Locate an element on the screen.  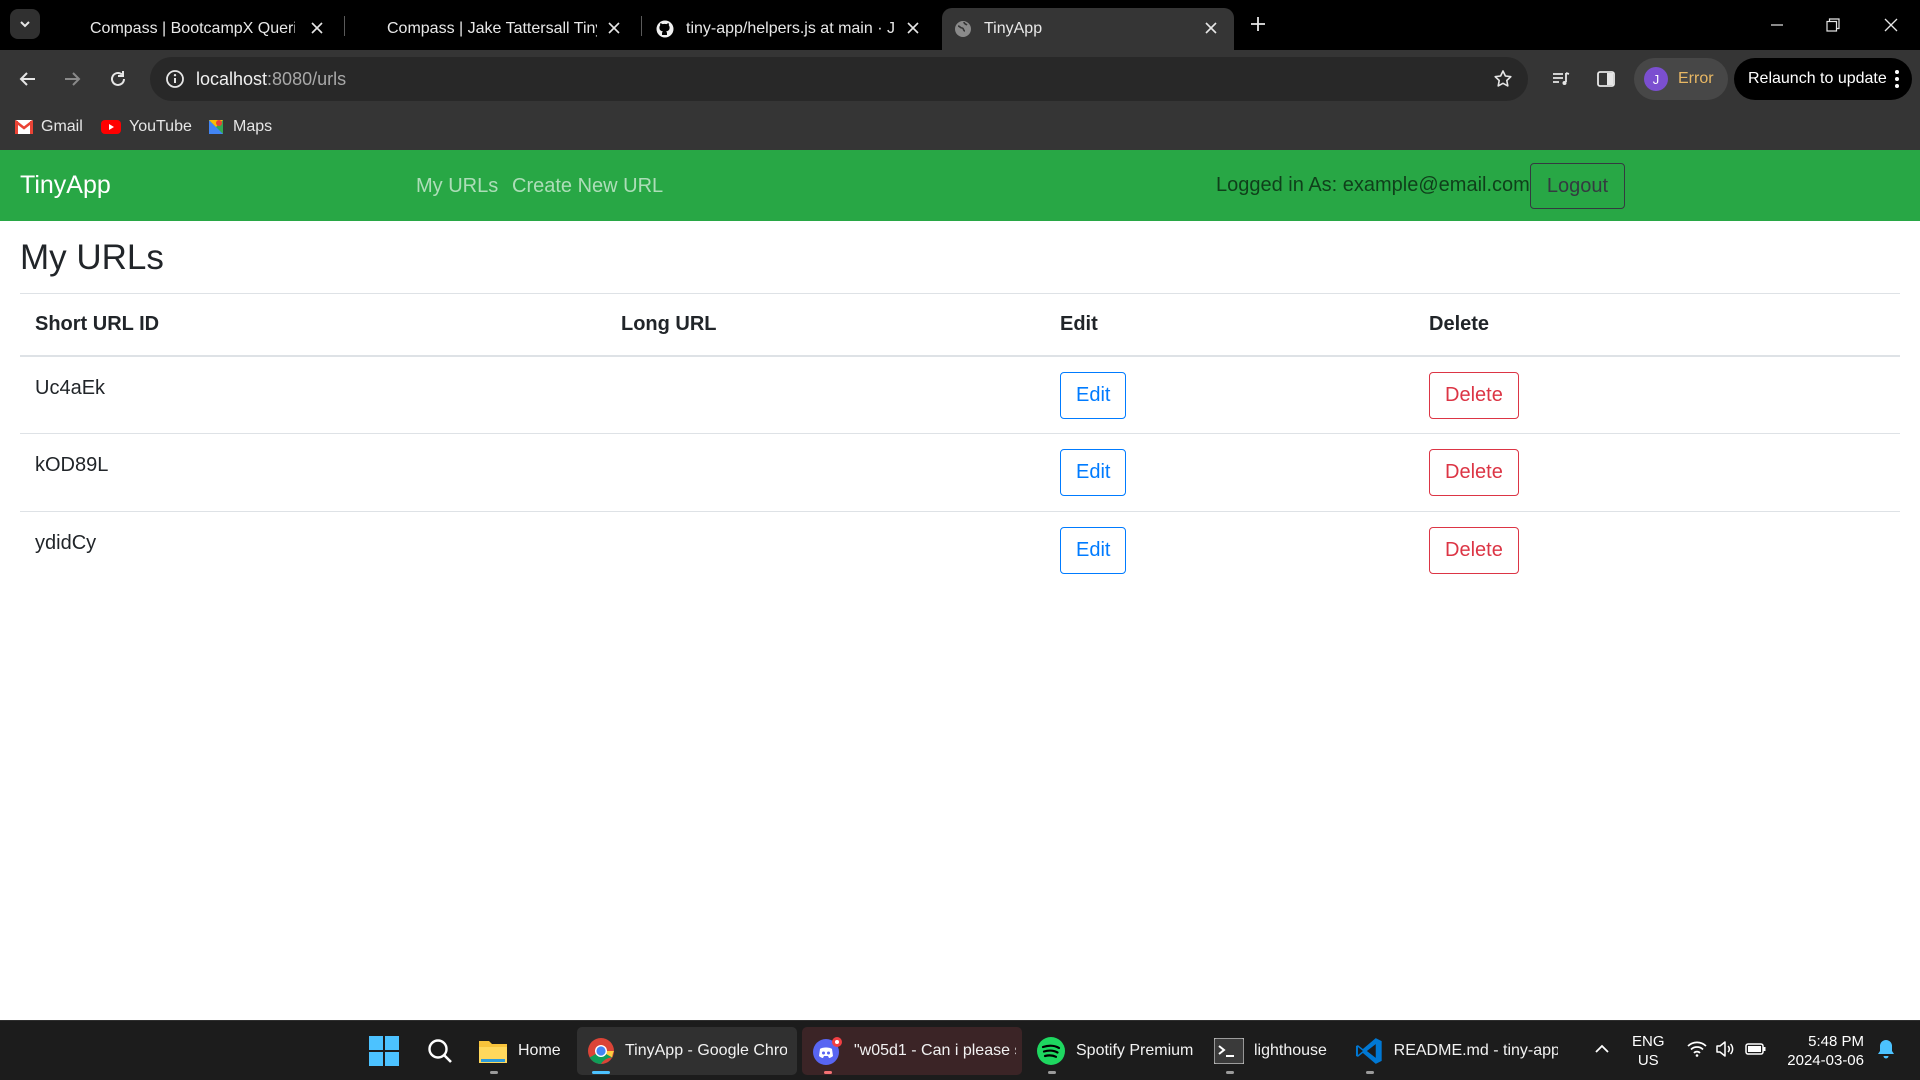
tab-search-button is located at coordinates (25, 24).